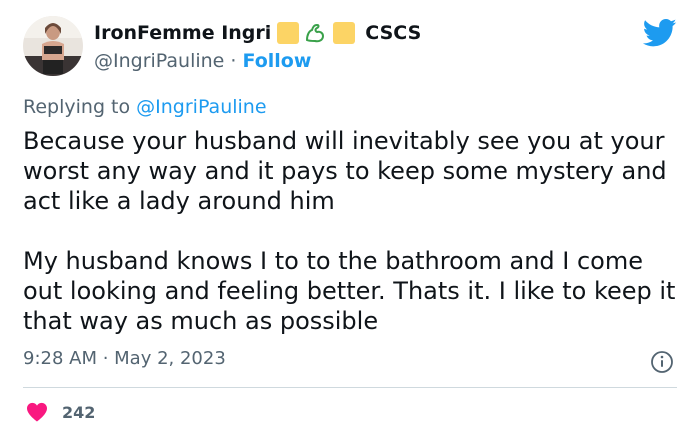 The width and height of the screenshot is (700, 441). Describe the element at coordinates (53, 46) in the screenshot. I see `avatar` at that location.